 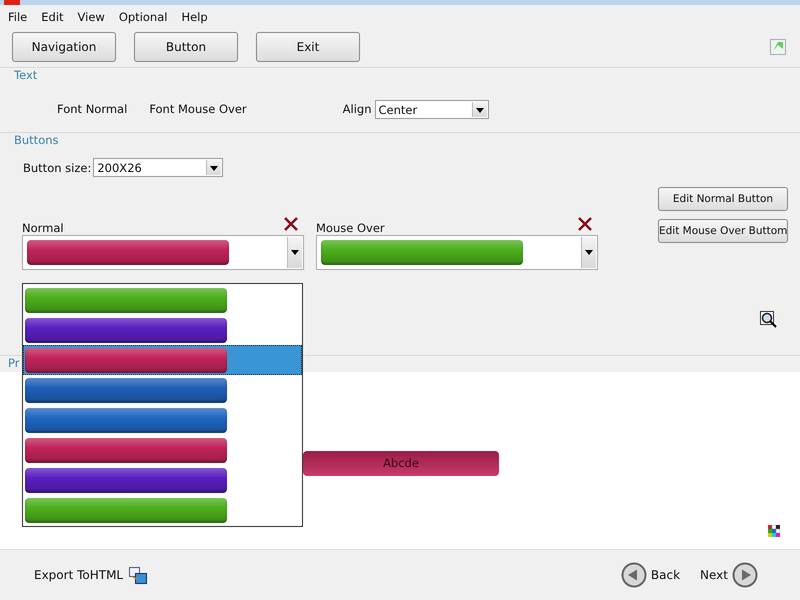 I want to click on align-dropdown: Center, so click(x=431, y=109).